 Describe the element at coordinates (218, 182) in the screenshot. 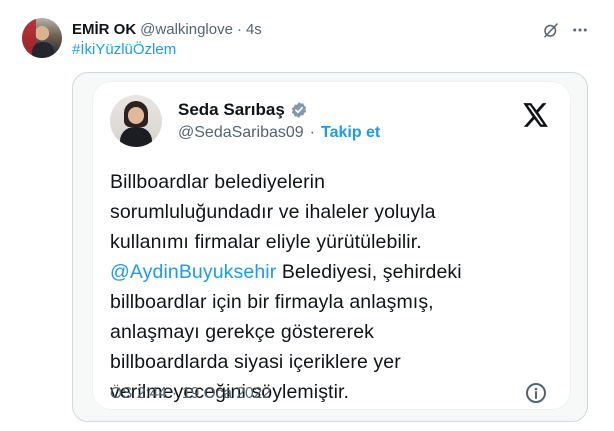

I see `text-line: Billboardlar belediyelerin` at that location.